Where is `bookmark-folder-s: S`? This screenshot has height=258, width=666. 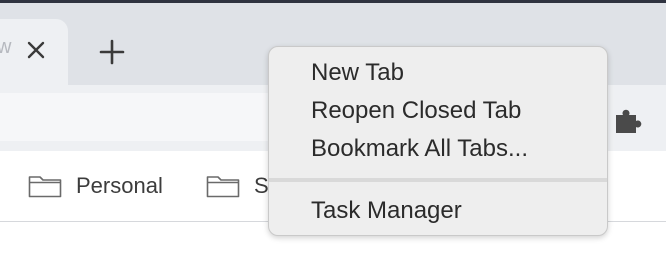
bookmark-folder-s: S is located at coordinates (237, 186).